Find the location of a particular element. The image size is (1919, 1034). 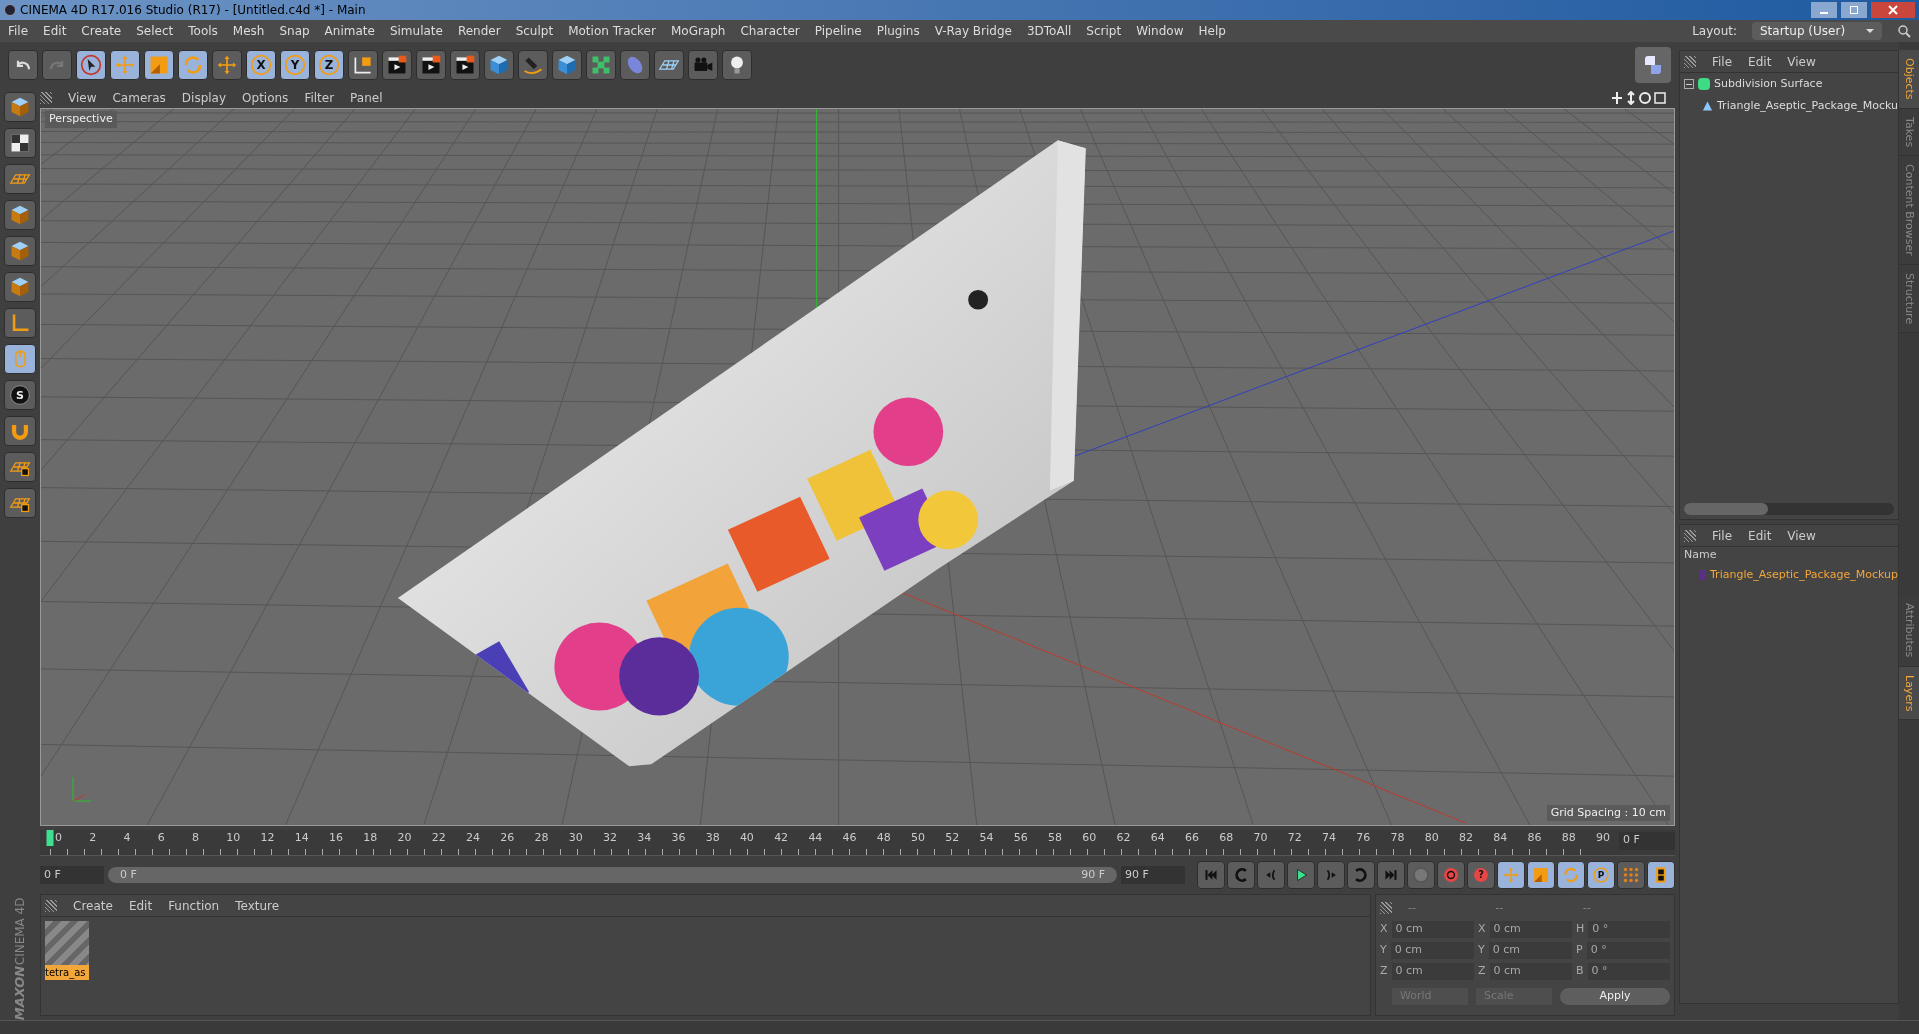

menu-item: Character is located at coordinates (770, 31).